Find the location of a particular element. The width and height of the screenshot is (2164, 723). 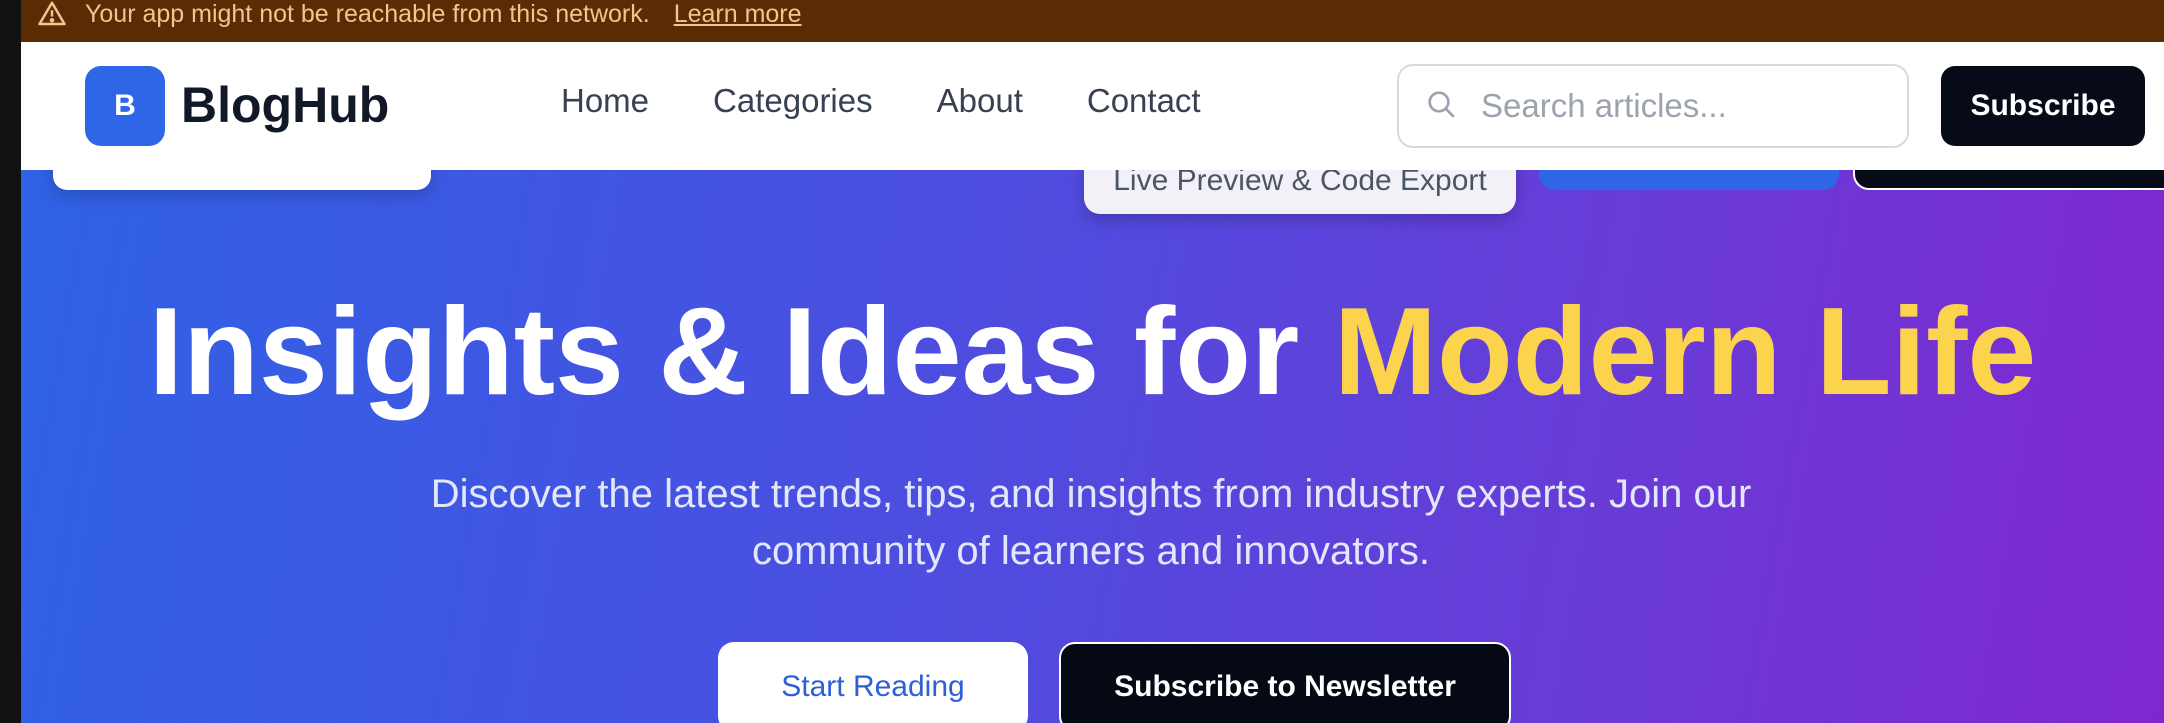

search-box is located at coordinates (1653, 106).